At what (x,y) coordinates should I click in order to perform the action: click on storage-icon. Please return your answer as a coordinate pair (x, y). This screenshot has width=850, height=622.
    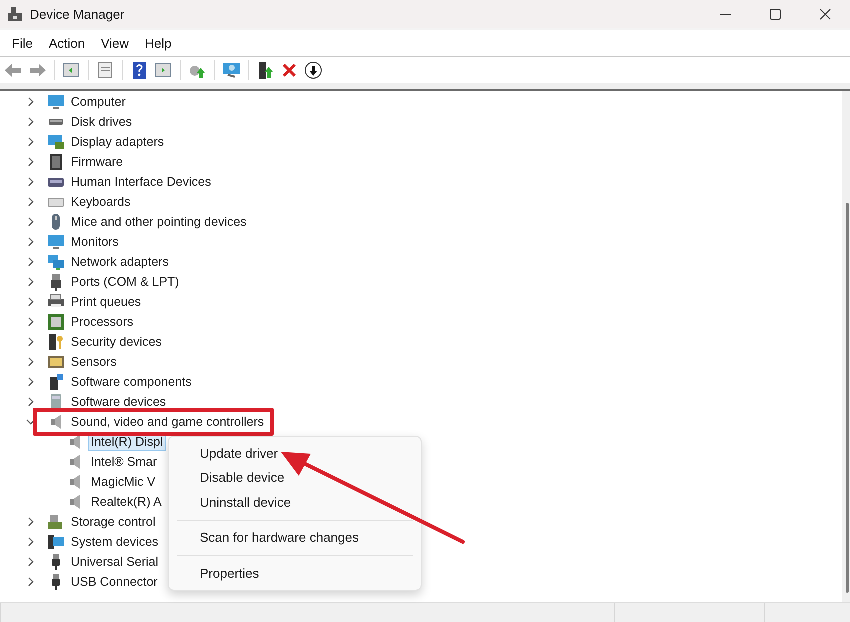
    Looking at the image, I should click on (56, 522).